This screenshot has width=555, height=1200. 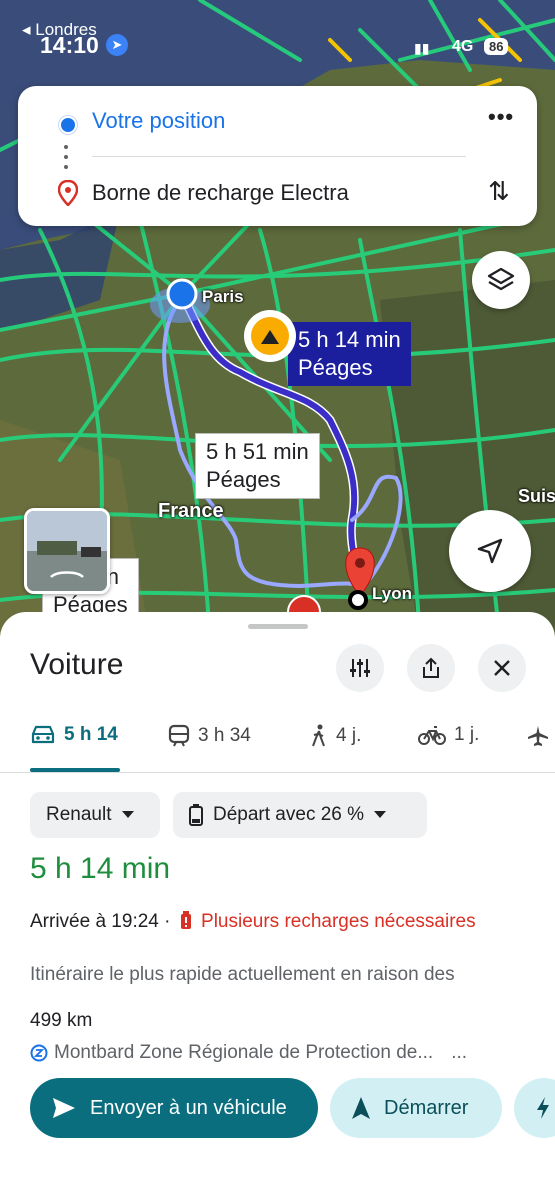 I want to click on vehicle-dropdown: Renault, so click(x=95, y=815).